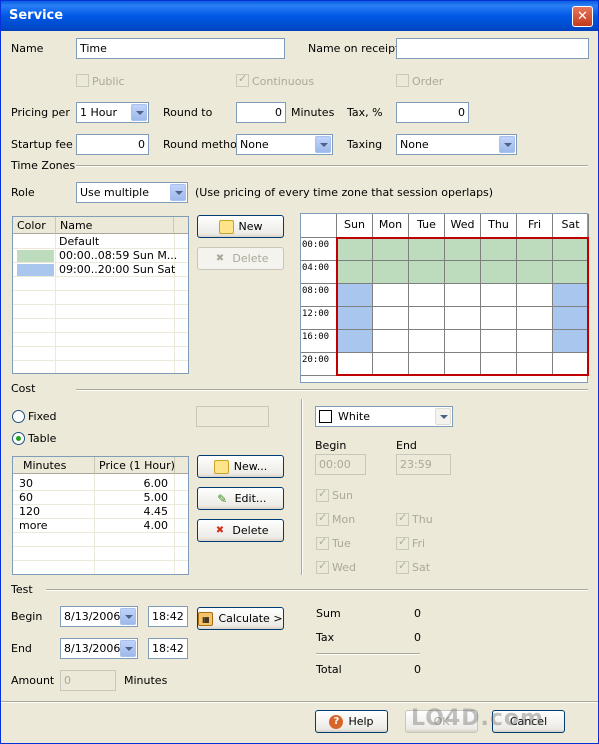  I want to click on time-label: 16:00, so click(319, 341).